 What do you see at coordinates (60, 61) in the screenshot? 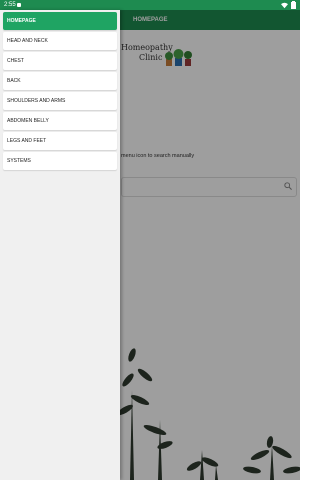
I see `menu-item-chest: CHEST` at bounding box center [60, 61].